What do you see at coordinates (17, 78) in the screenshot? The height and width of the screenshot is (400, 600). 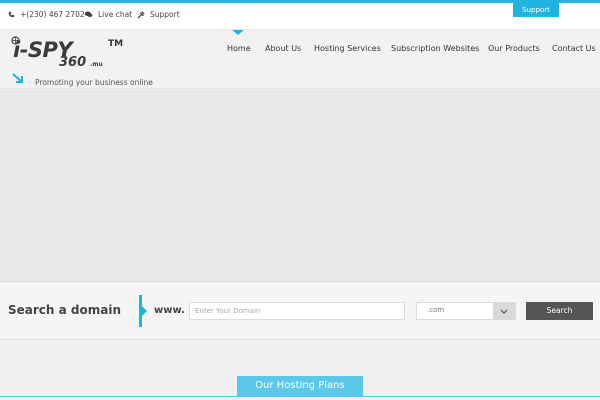 I see `arrow-down-right-icon` at bounding box center [17, 78].